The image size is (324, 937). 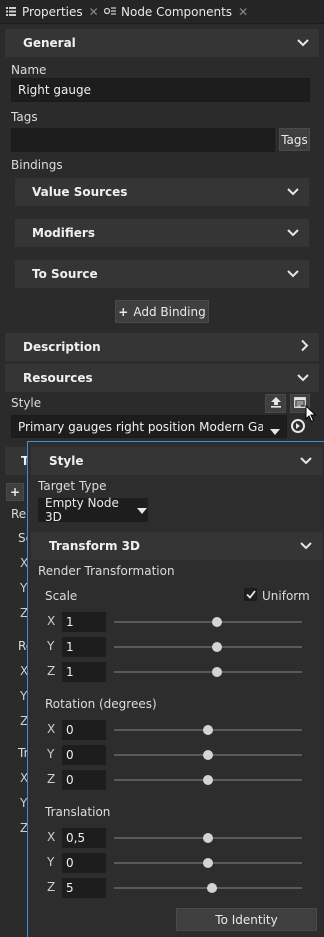 What do you see at coordinates (61, 596) in the screenshot?
I see `scale-label: Scale` at bounding box center [61, 596].